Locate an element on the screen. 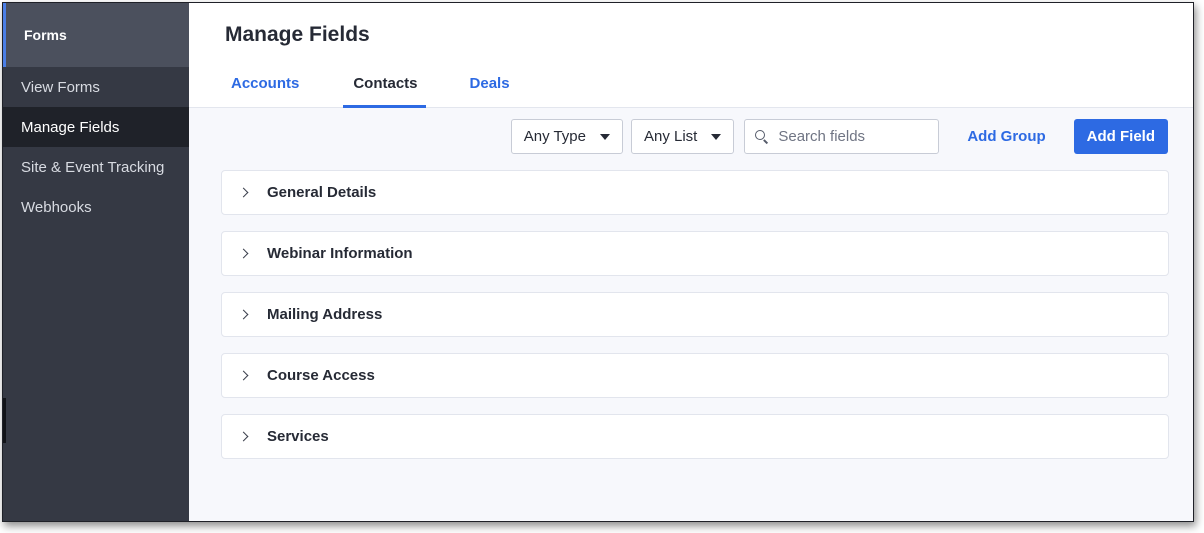  tab-deals: Deals is located at coordinates (490, 87).